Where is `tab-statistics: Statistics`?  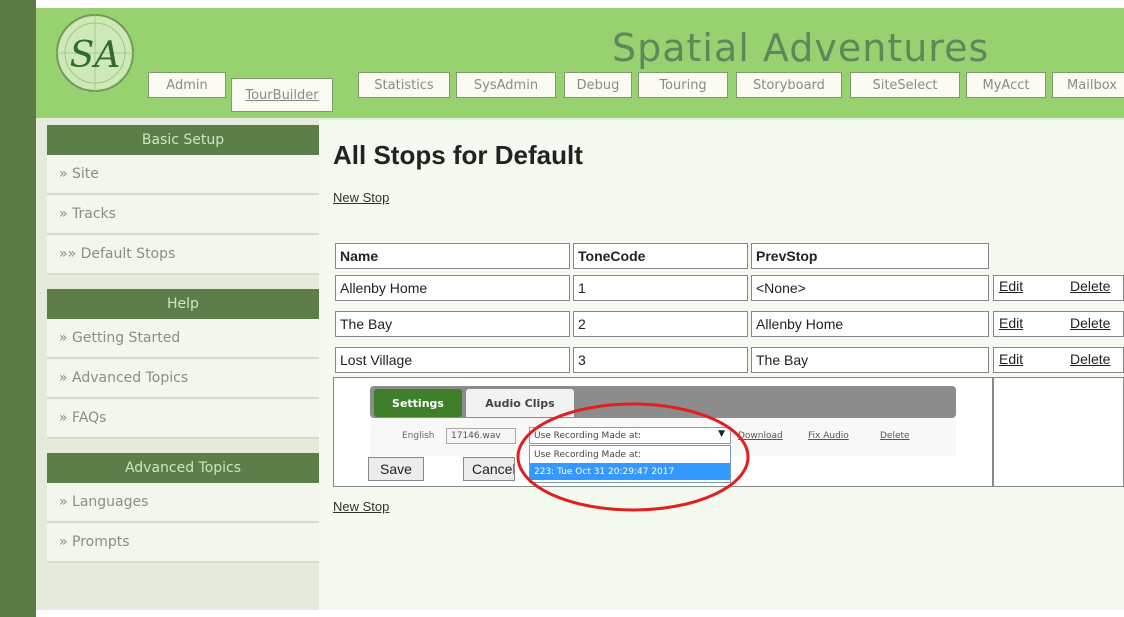 tab-statistics: Statistics is located at coordinates (404, 85).